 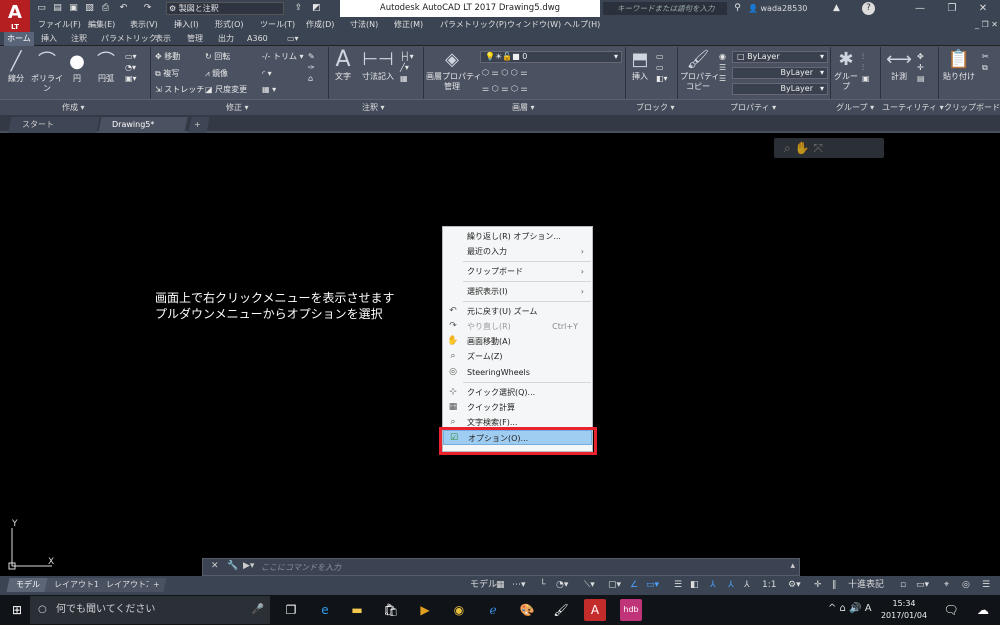 I want to click on close-icon: ✕, so click(x=215, y=566).